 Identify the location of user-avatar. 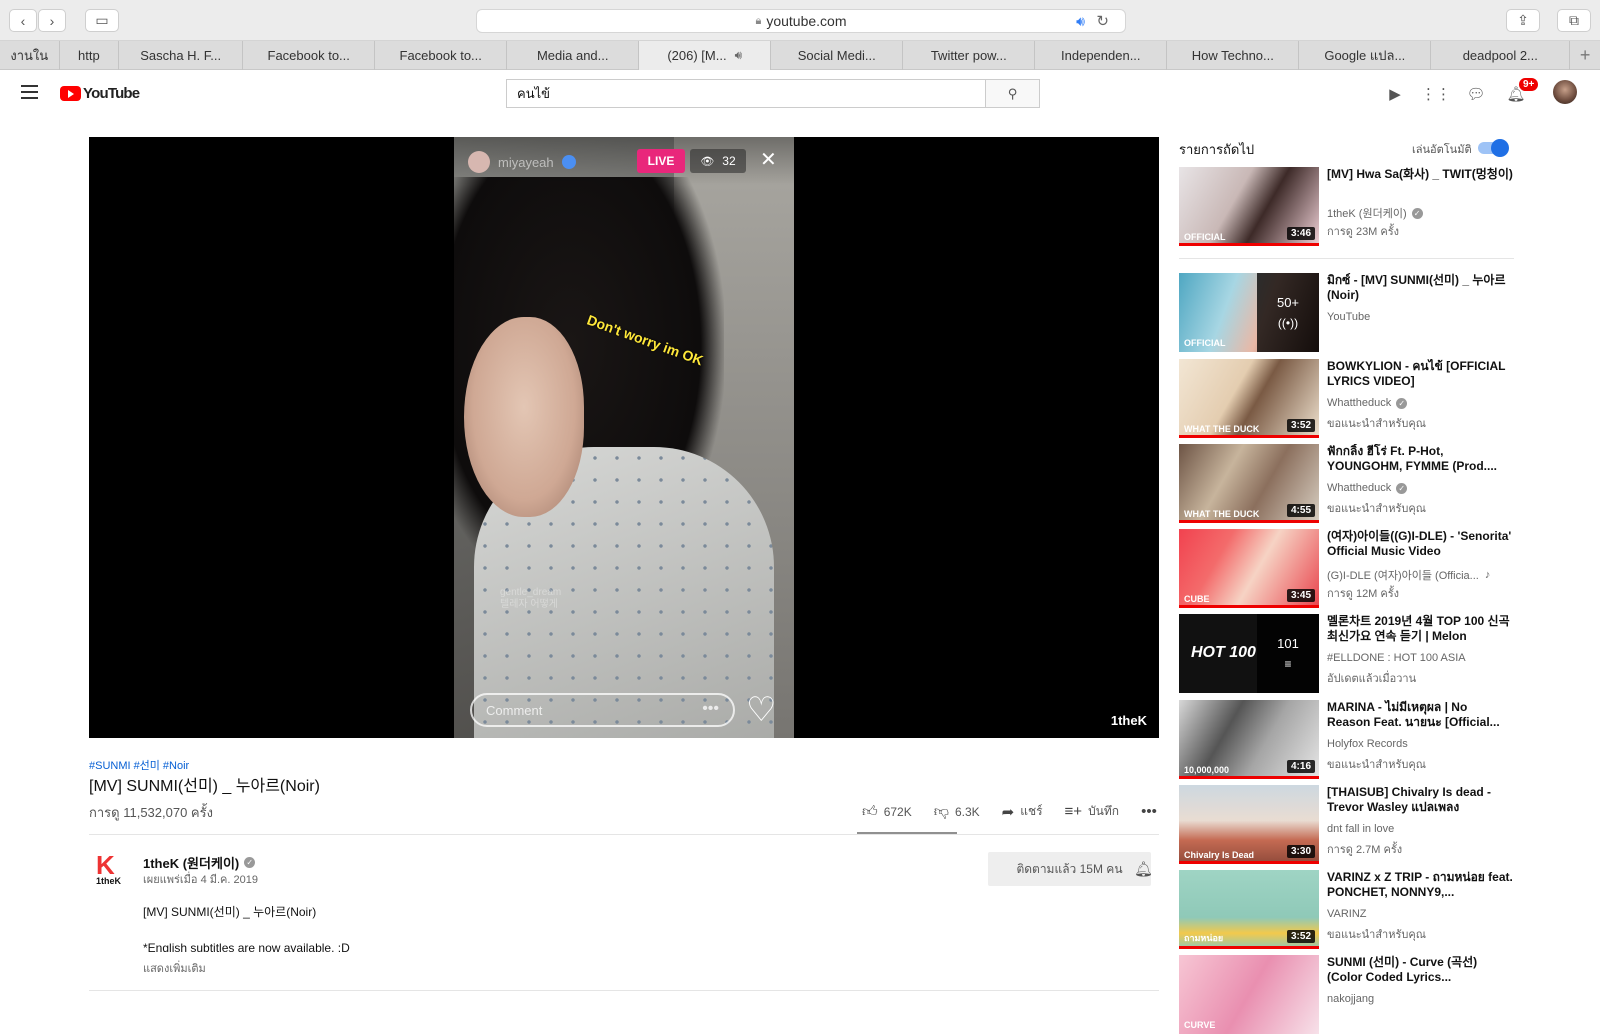
(1565, 92).